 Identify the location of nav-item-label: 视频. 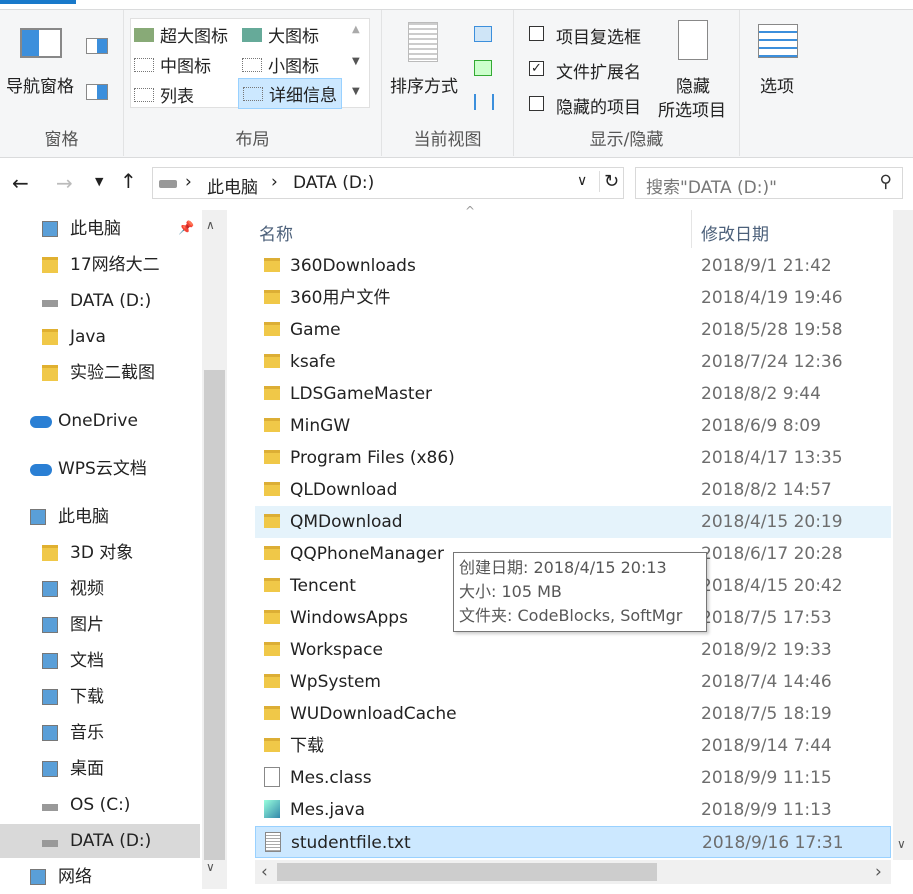
(87, 589).